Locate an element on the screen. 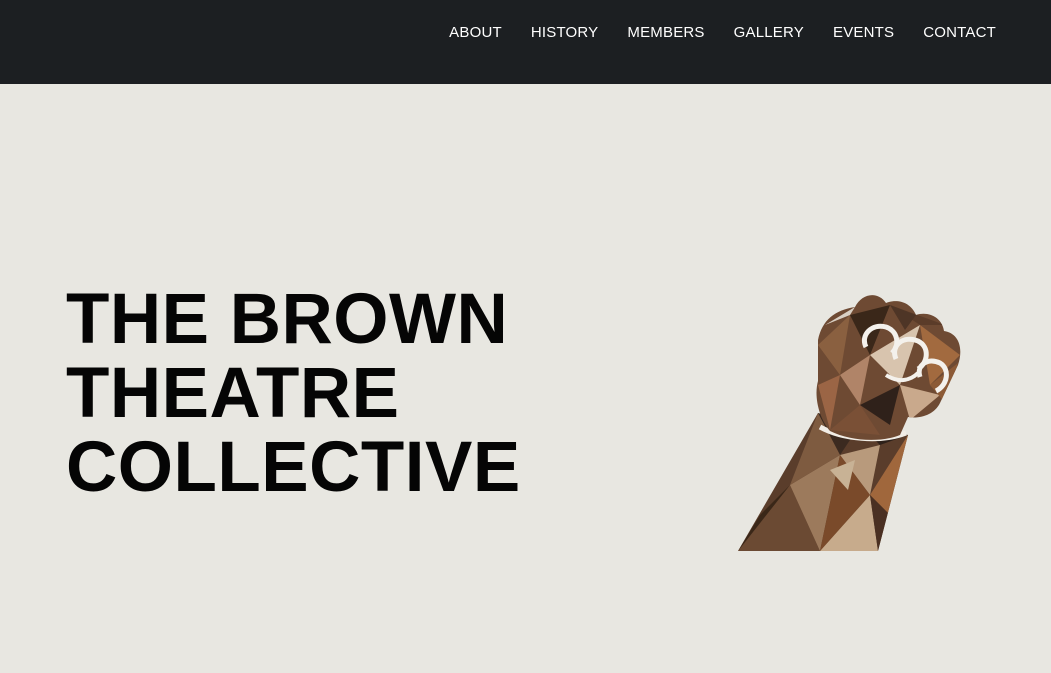 The height and width of the screenshot is (673, 1051). hero-title-line-1: THE BROWN is located at coordinates (287, 319).